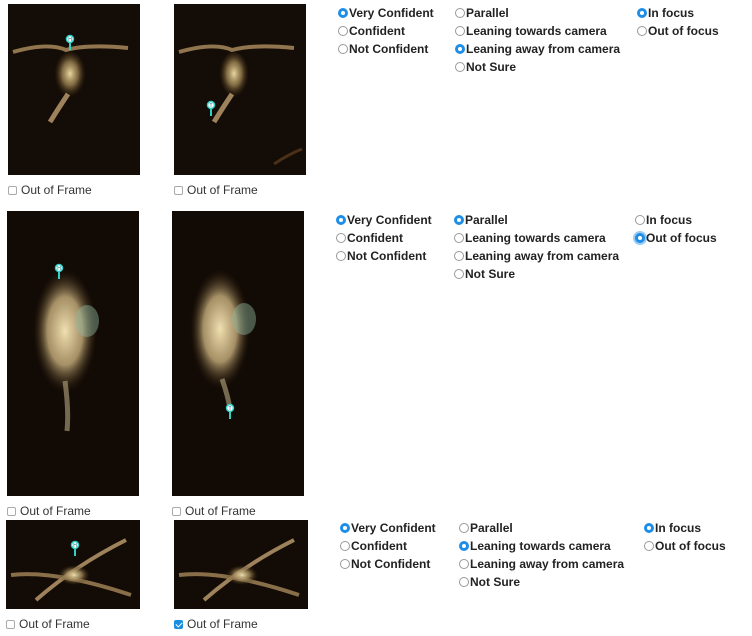  Describe the element at coordinates (690, 546) in the screenshot. I see `radio-label: Out of focus` at that location.